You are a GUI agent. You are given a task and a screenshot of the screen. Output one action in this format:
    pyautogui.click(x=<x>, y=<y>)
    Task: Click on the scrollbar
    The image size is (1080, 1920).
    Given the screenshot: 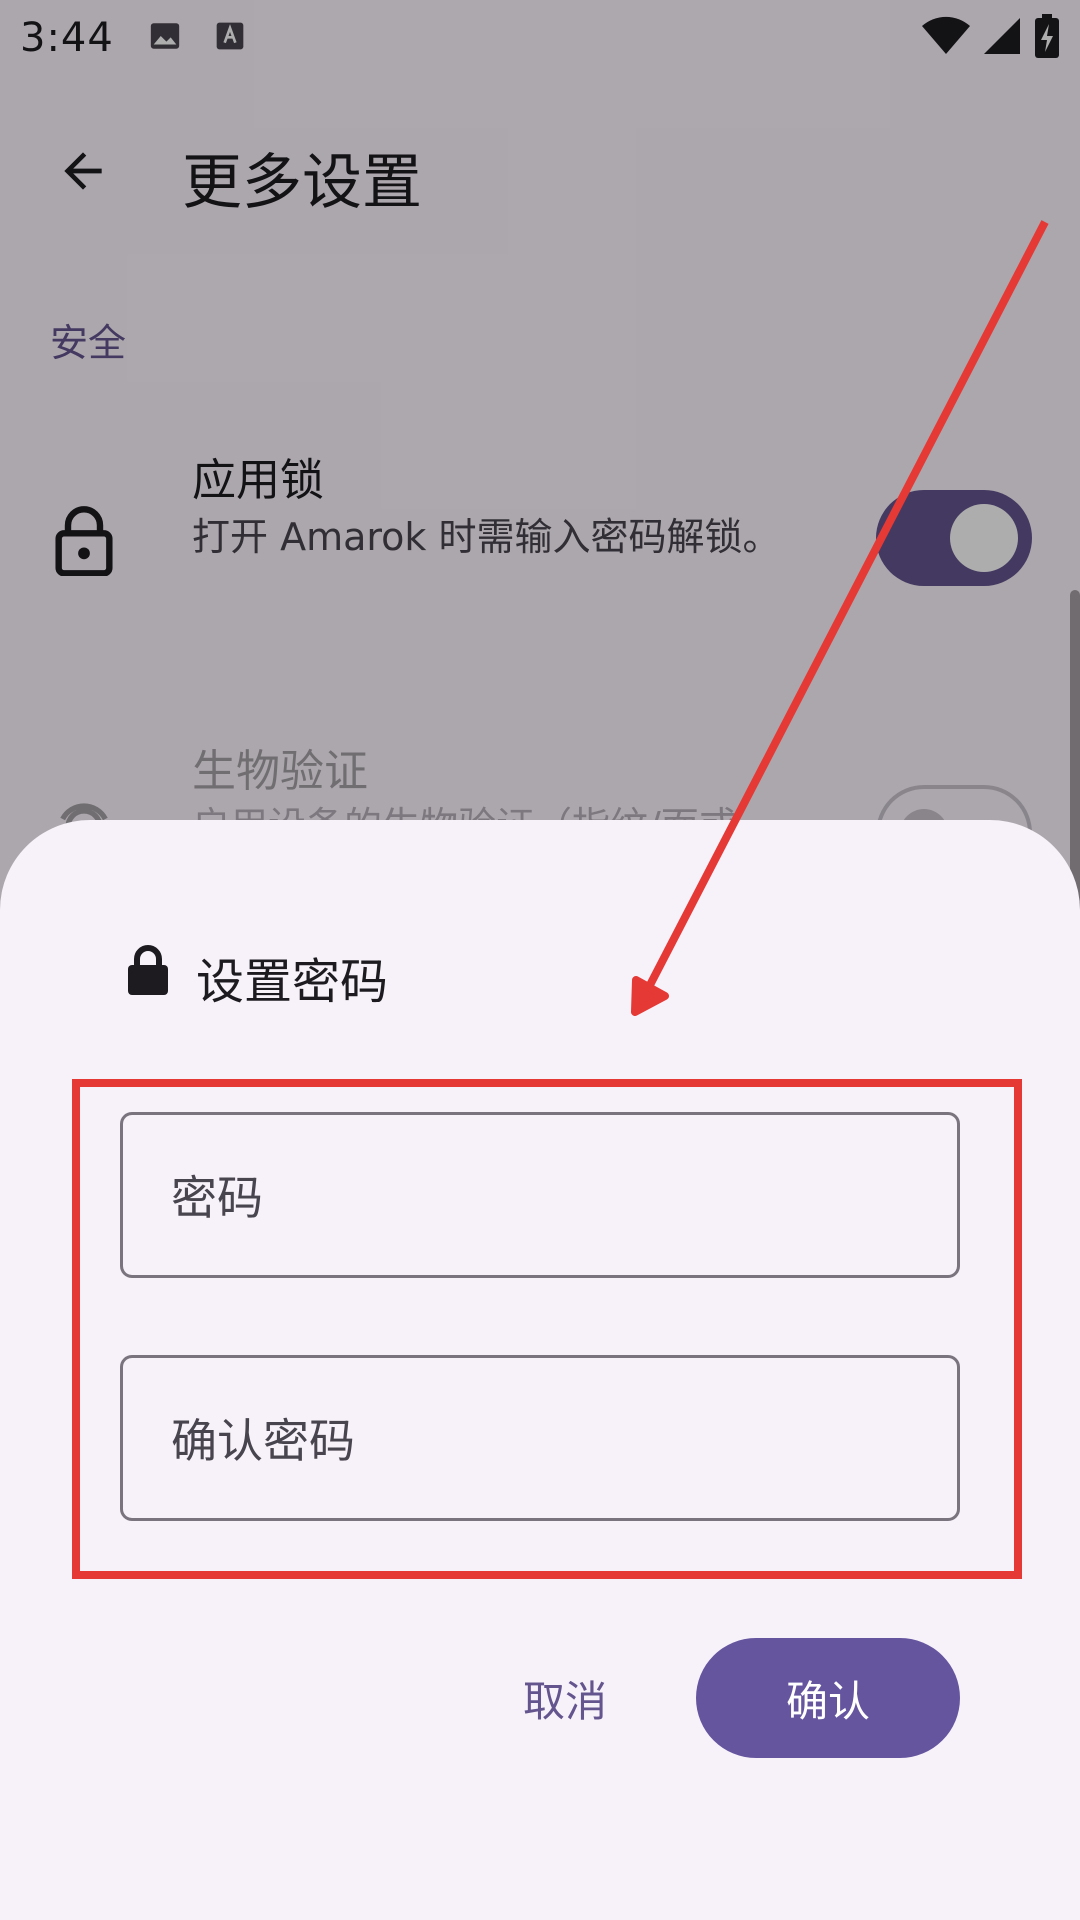 What is the action you would take?
    pyautogui.click(x=1075, y=755)
    